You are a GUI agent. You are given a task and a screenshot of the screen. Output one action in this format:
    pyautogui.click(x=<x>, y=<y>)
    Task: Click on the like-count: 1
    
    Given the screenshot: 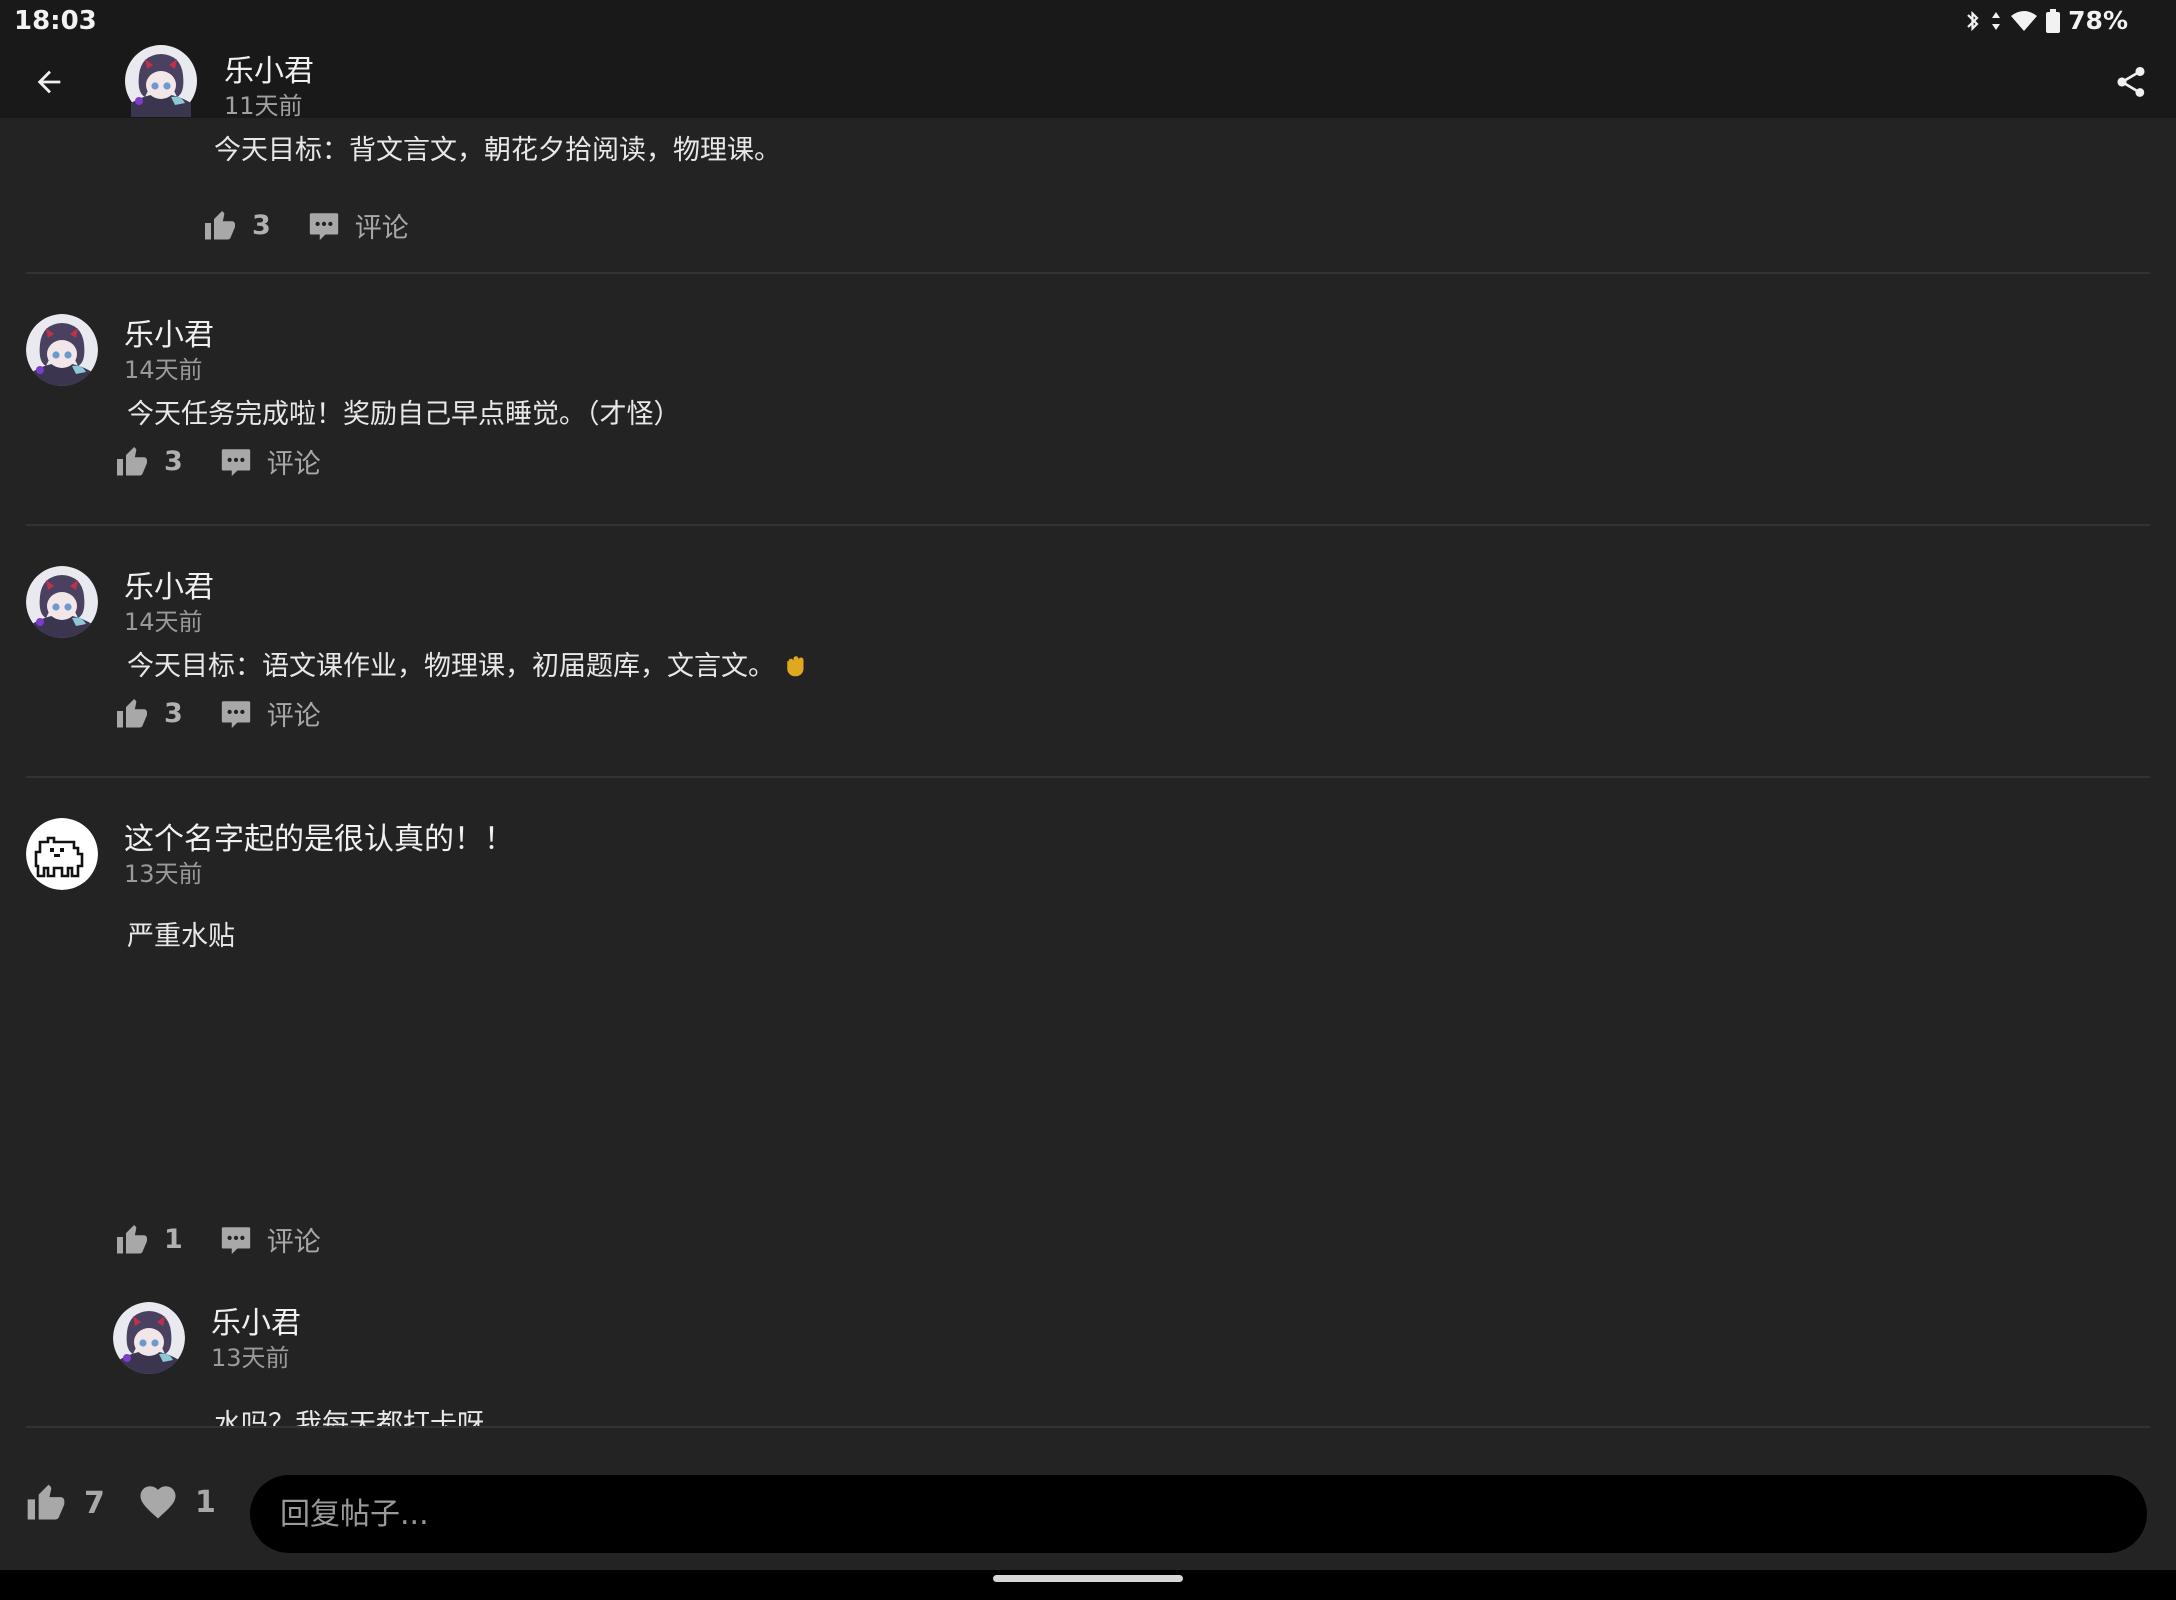 What is the action you would take?
    pyautogui.click(x=173, y=1239)
    